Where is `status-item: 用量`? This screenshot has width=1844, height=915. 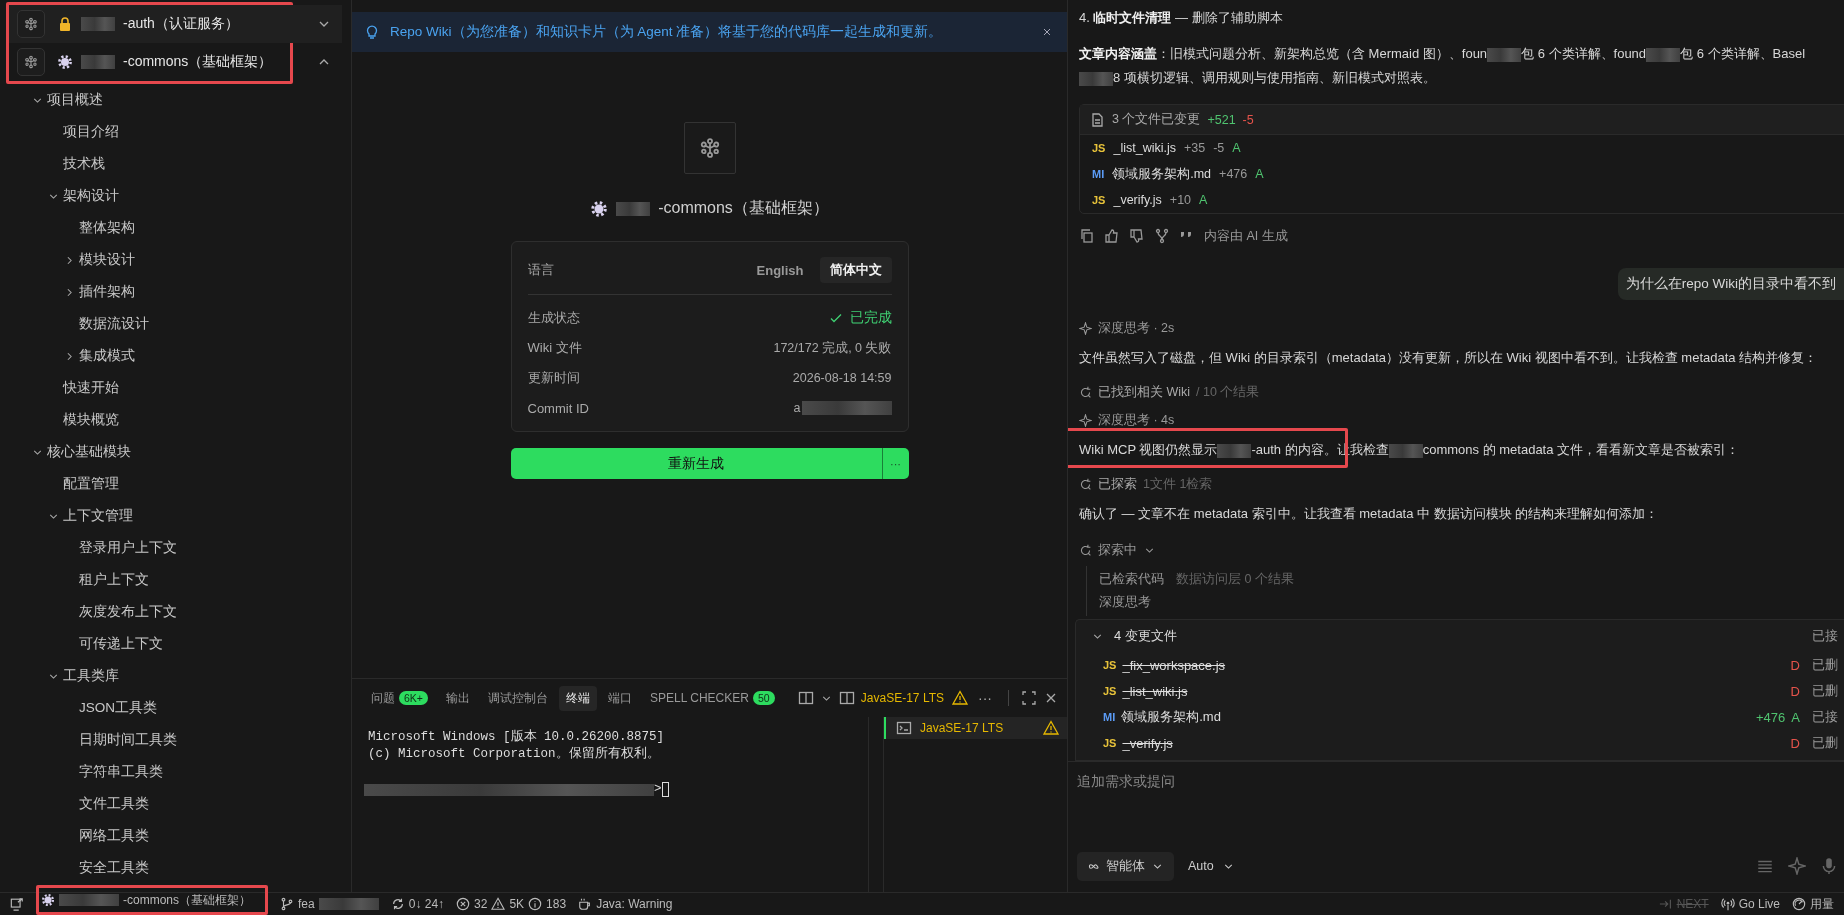
status-item: 用量 is located at coordinates (1822, 904).